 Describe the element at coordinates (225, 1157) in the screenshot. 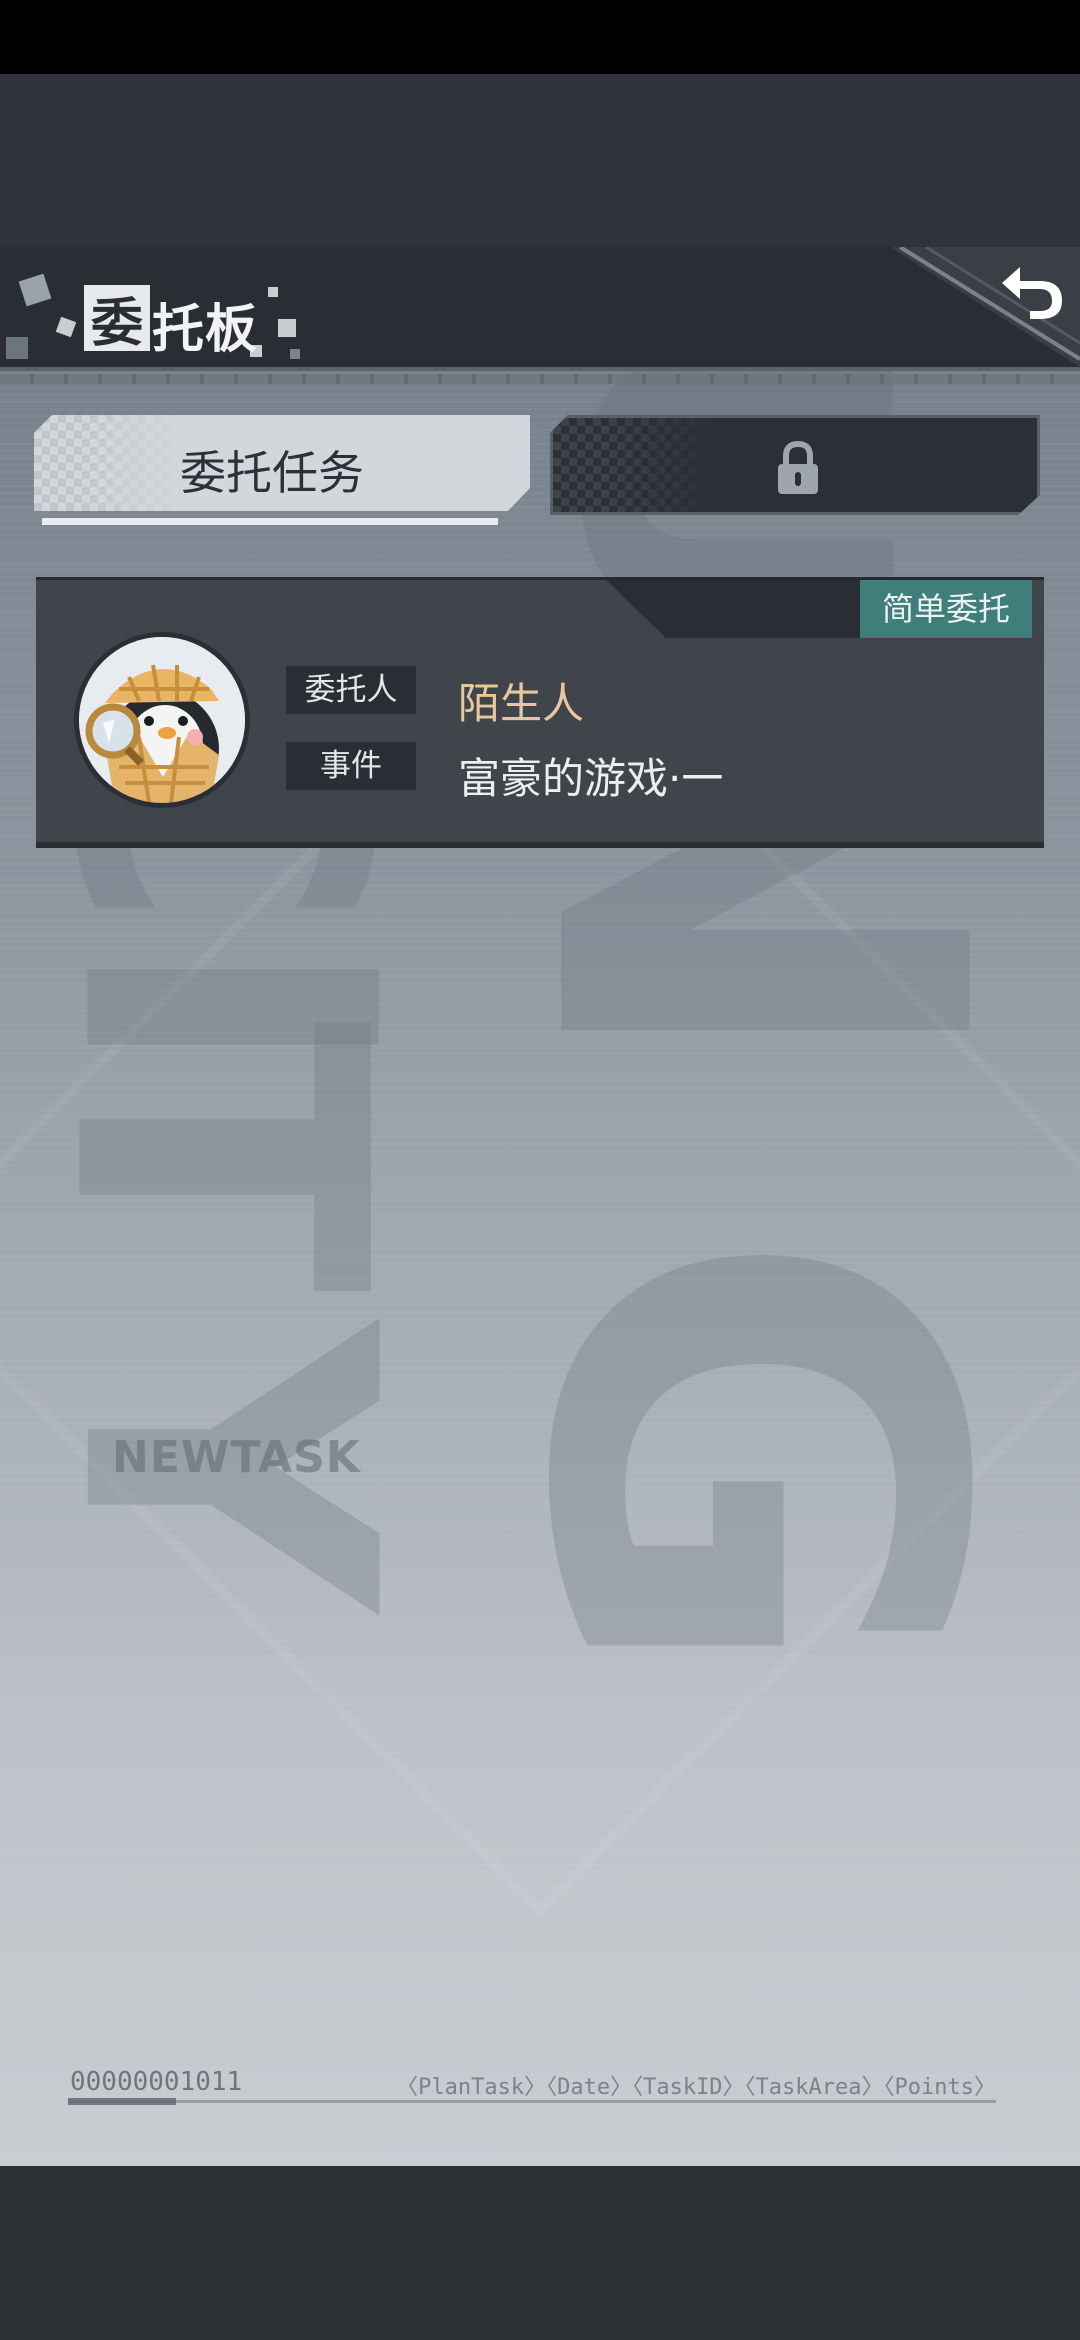

I see `background-letter-t: T` at that location.